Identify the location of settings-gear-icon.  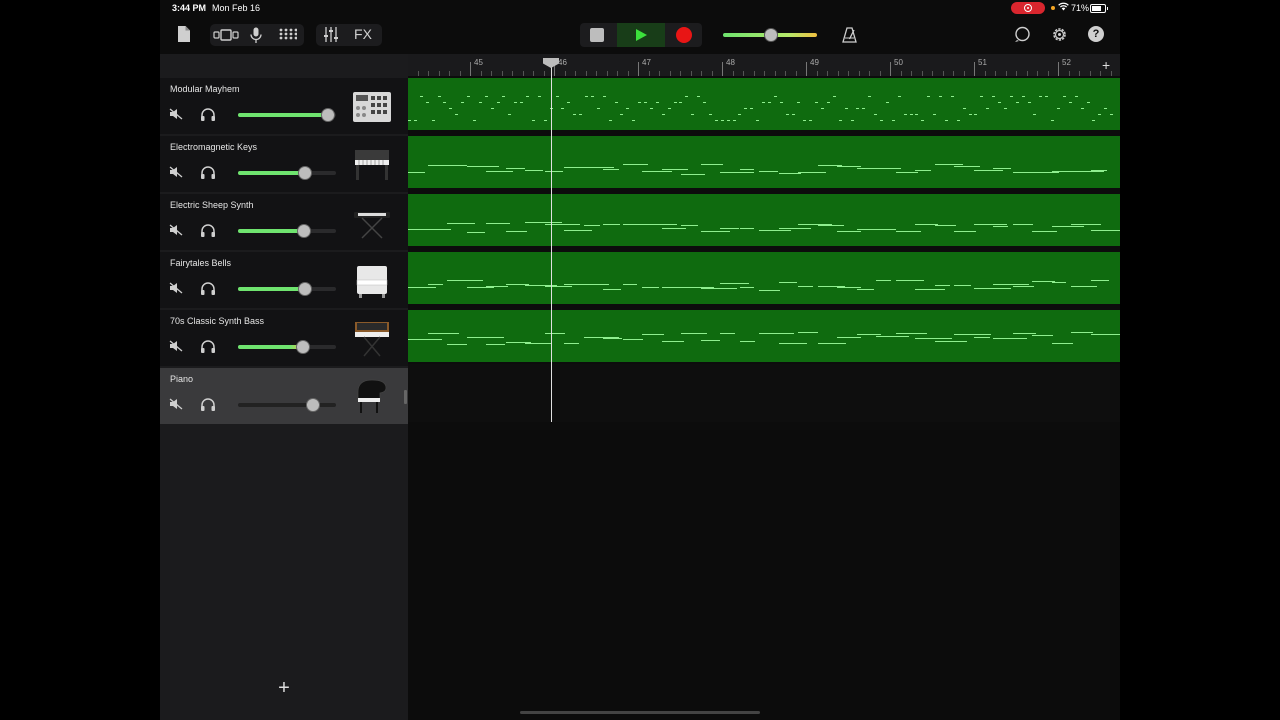
(1059, 34).